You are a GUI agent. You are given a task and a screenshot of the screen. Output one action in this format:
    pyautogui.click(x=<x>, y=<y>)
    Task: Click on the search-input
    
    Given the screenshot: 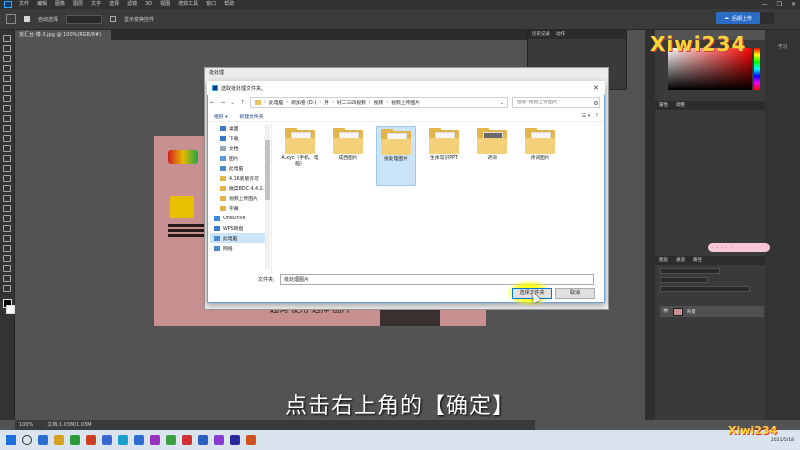 What is the action you would take?
    pyautogui.click(x=554, y=102)
    